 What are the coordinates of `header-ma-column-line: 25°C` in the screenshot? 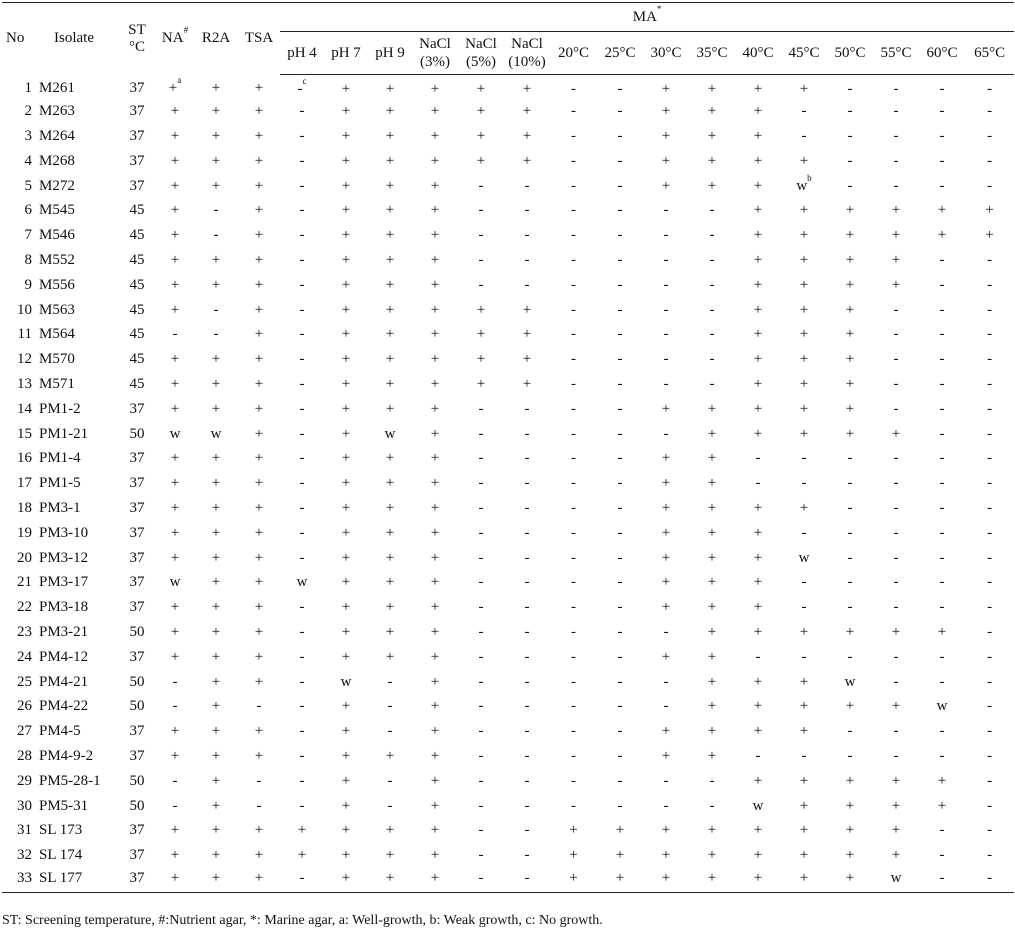 It's located at (620, 53).